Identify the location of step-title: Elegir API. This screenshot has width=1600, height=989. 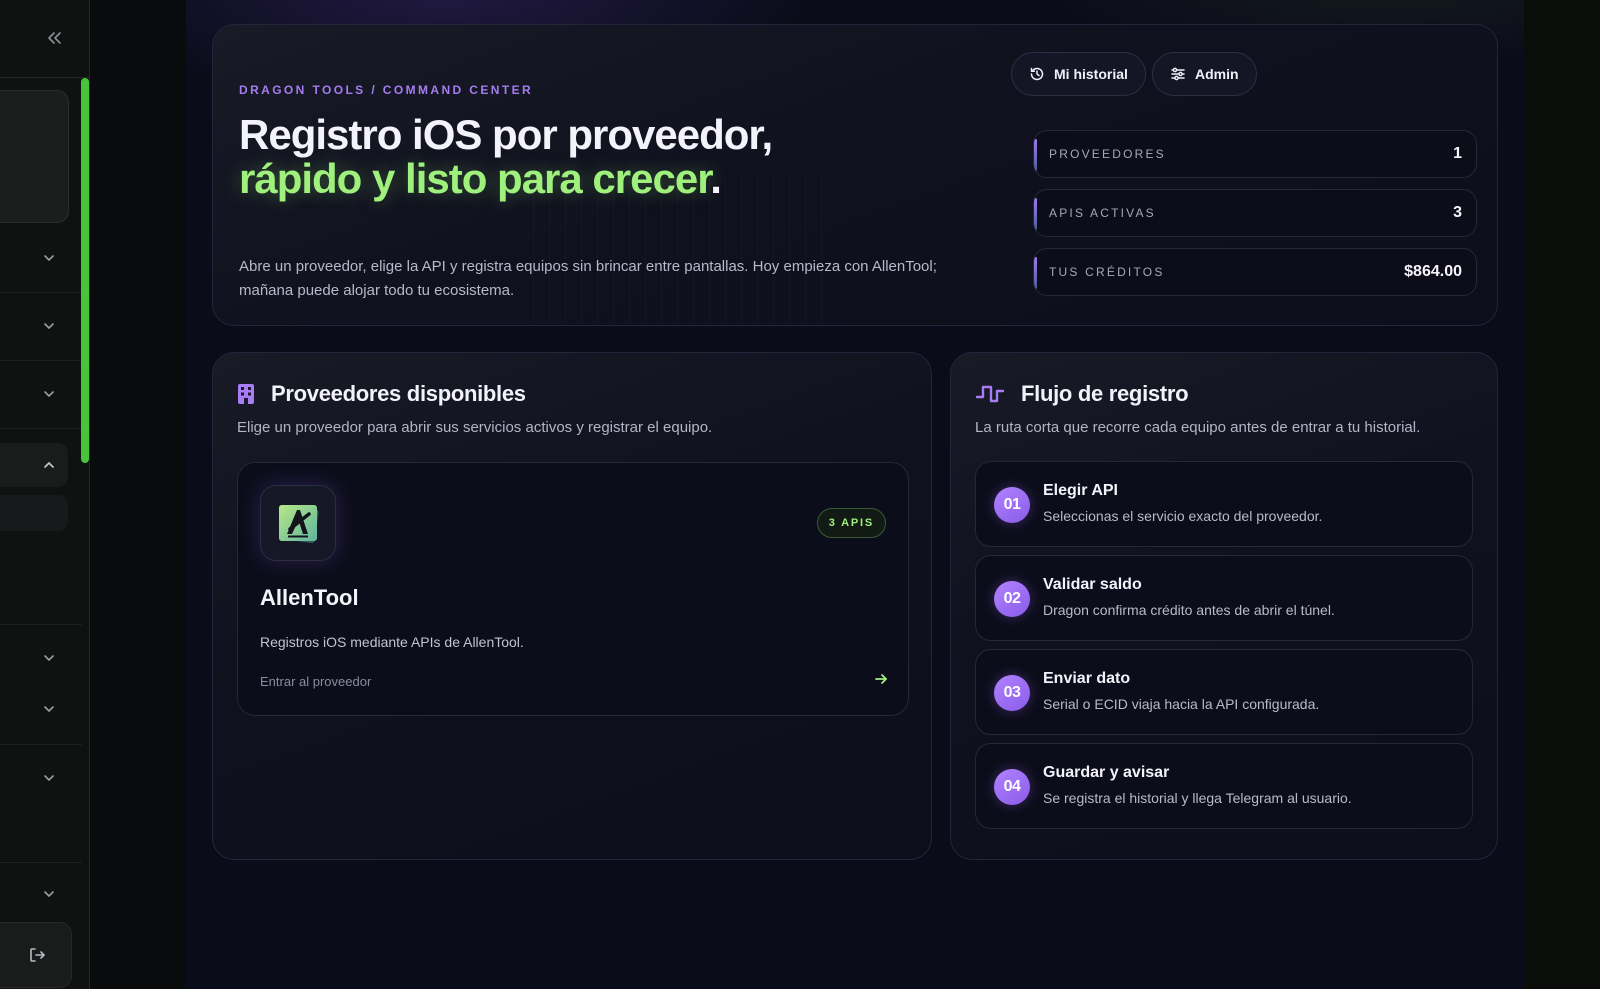
(1080, 490).